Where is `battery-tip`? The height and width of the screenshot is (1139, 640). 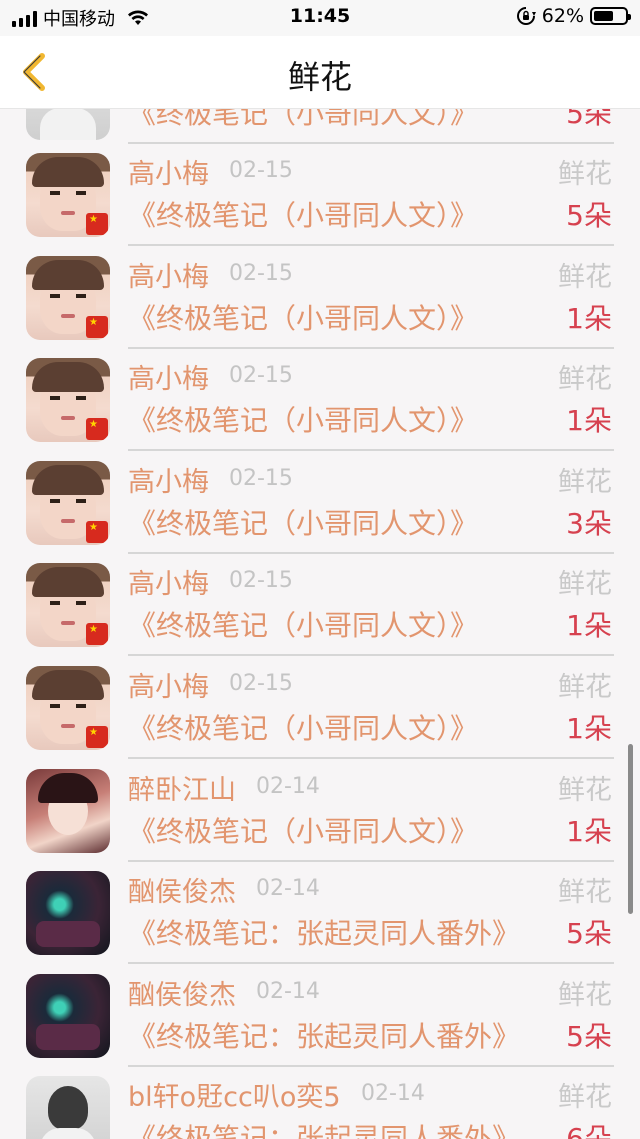
battery-tip is located at coordinates (629, 17).